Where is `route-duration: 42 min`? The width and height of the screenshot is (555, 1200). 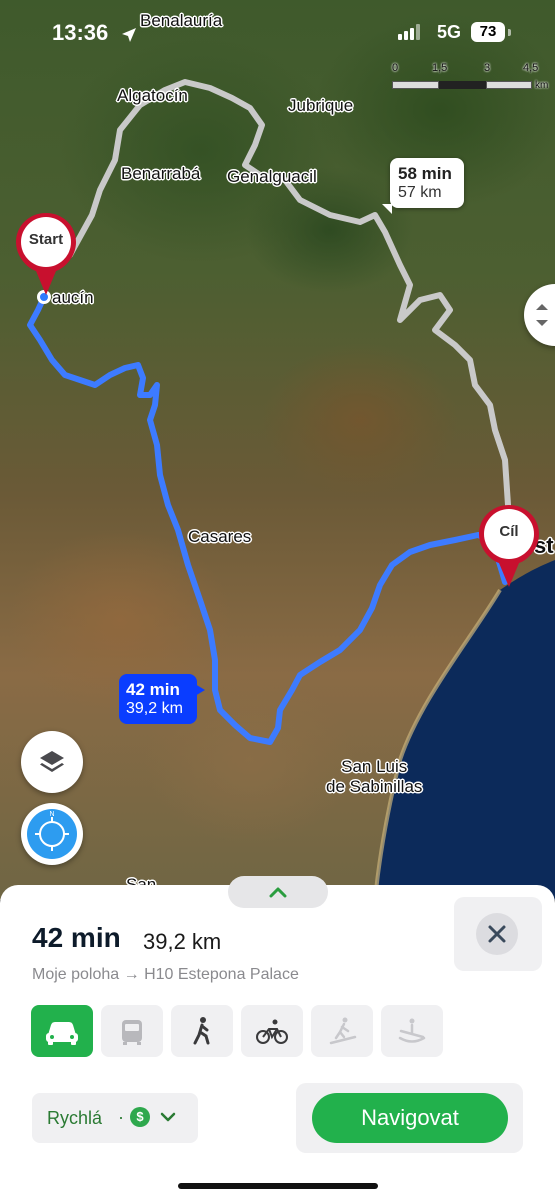 route-duration: 42 min is located at coordinates (76, 937).